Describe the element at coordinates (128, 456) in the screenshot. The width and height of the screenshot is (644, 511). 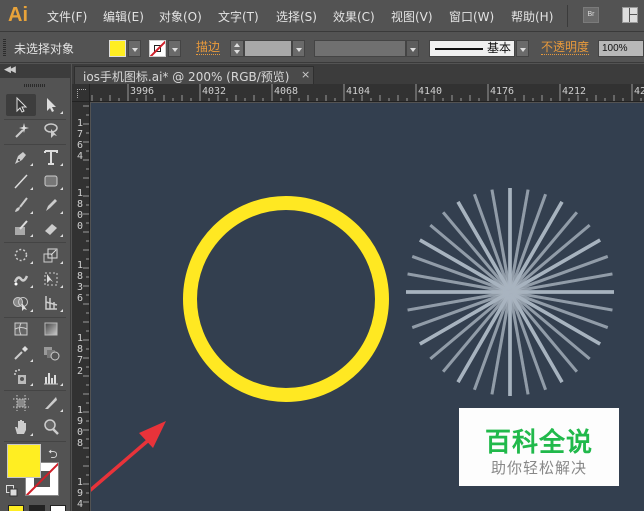
I see `red-arrow-annotation` at that location.